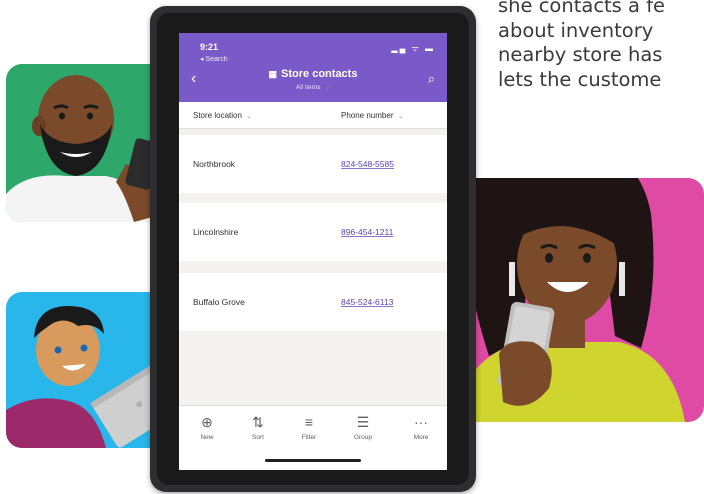  I want to click on more-icon: ···, so click(421, 422).